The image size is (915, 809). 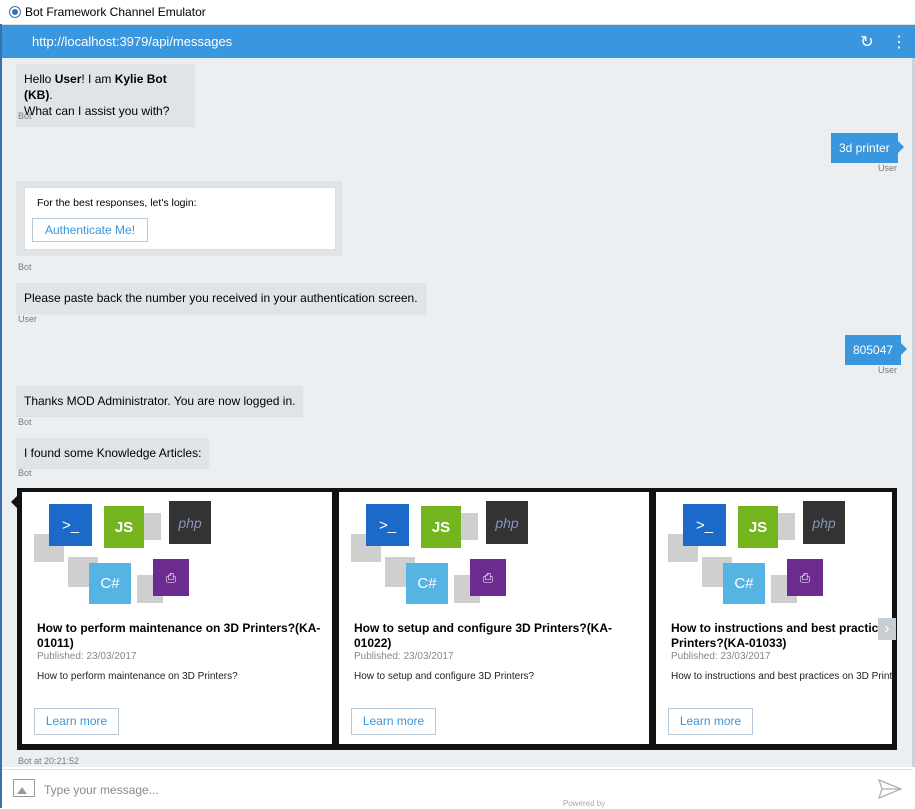 I want to click on emulator-app-icon, so click(x=15, y=12).